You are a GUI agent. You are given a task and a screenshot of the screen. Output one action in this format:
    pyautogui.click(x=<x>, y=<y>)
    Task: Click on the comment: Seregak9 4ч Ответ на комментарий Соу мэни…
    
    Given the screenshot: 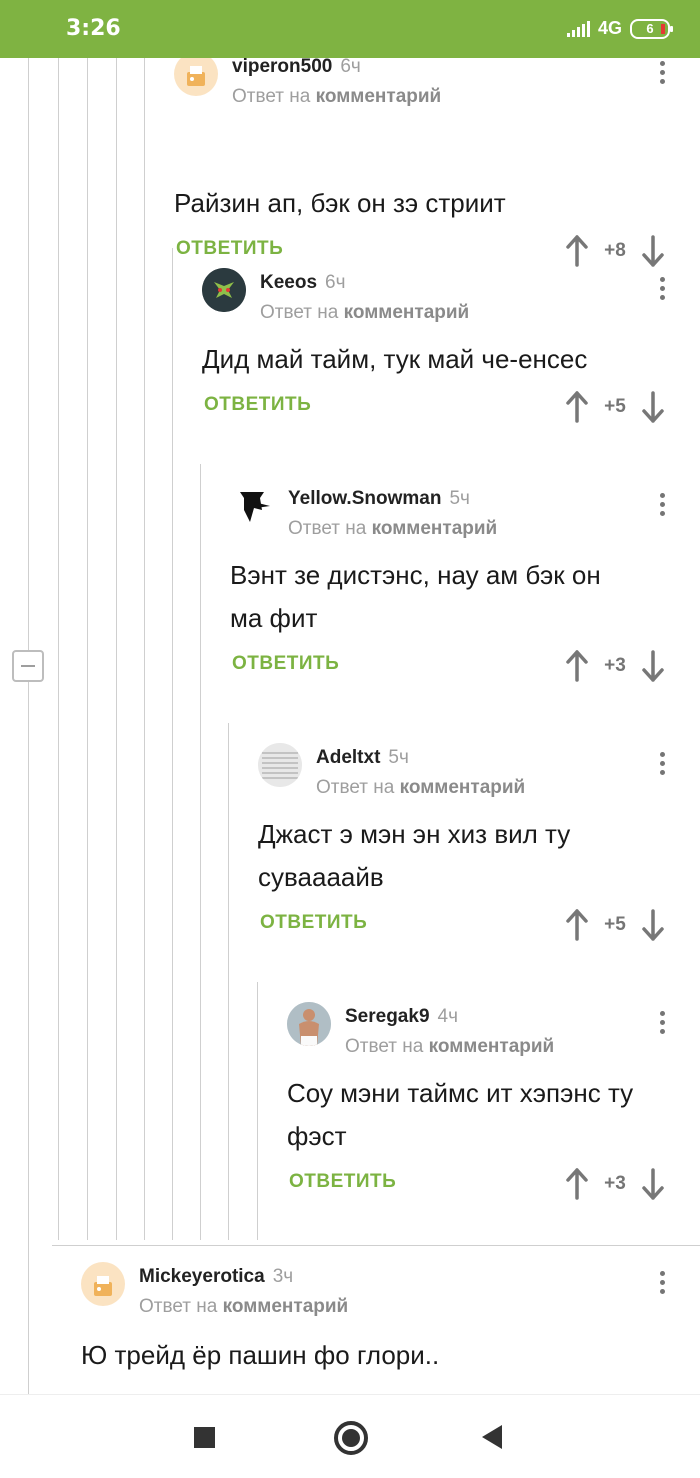 What is the action you would take?
    pyautogui.click(x=493, y=1112)
    